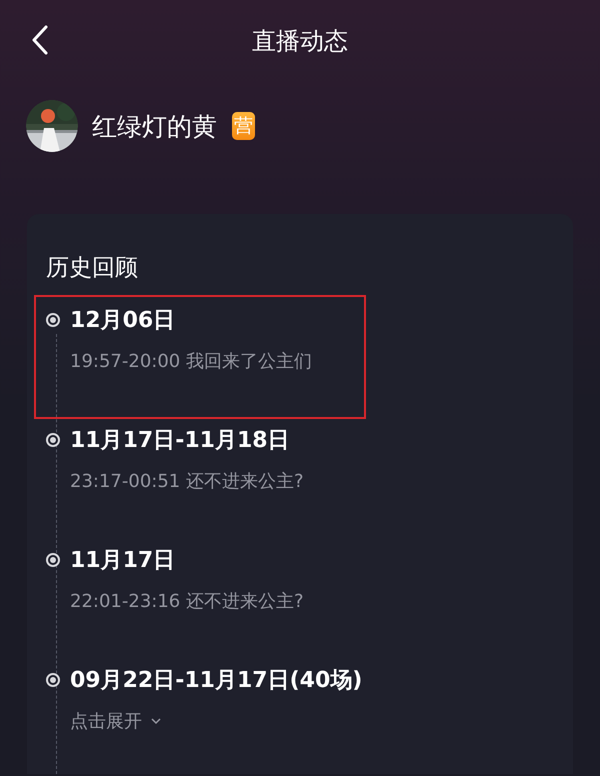 This screenshot has height=776, width=600. What do you see at coordinates (216, 681) in the screenshot?
I see `session-date: 09月22日-11月17日(40场)` at bounding box center [216, 681].